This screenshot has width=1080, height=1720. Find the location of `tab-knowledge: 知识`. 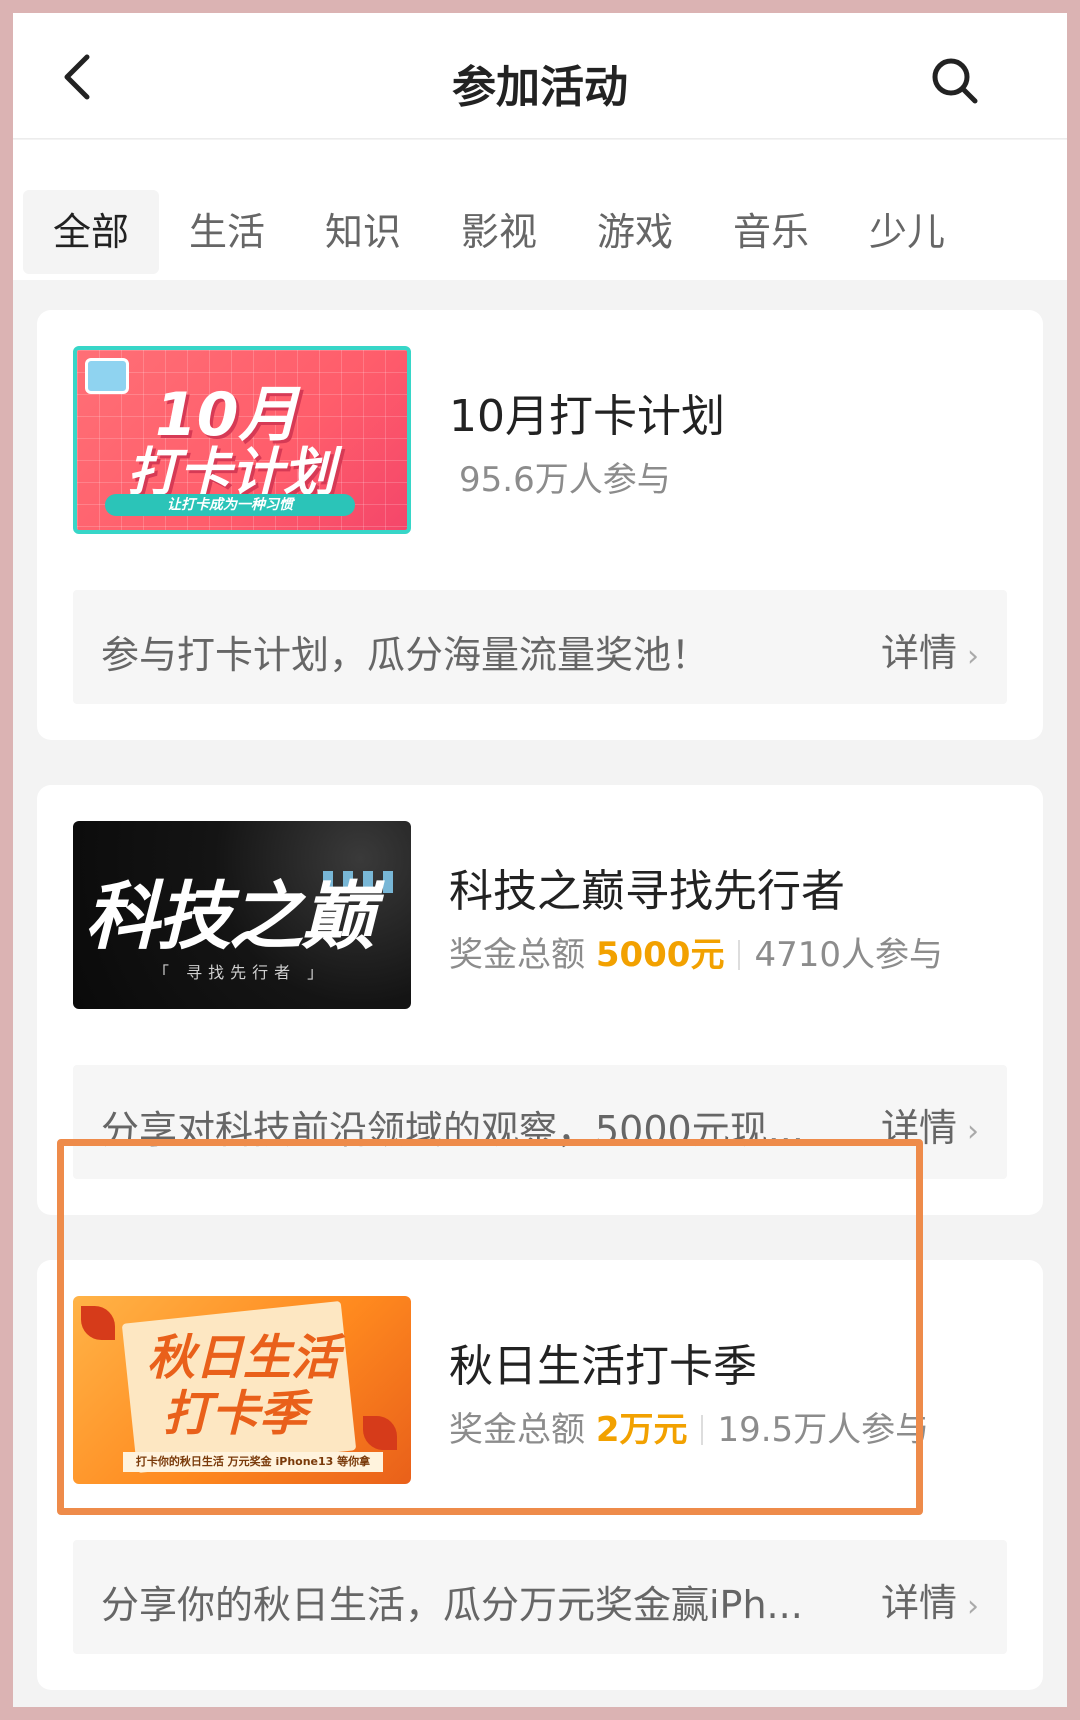

tab-knowledge: 知识 is located at coordinates (363, 232).